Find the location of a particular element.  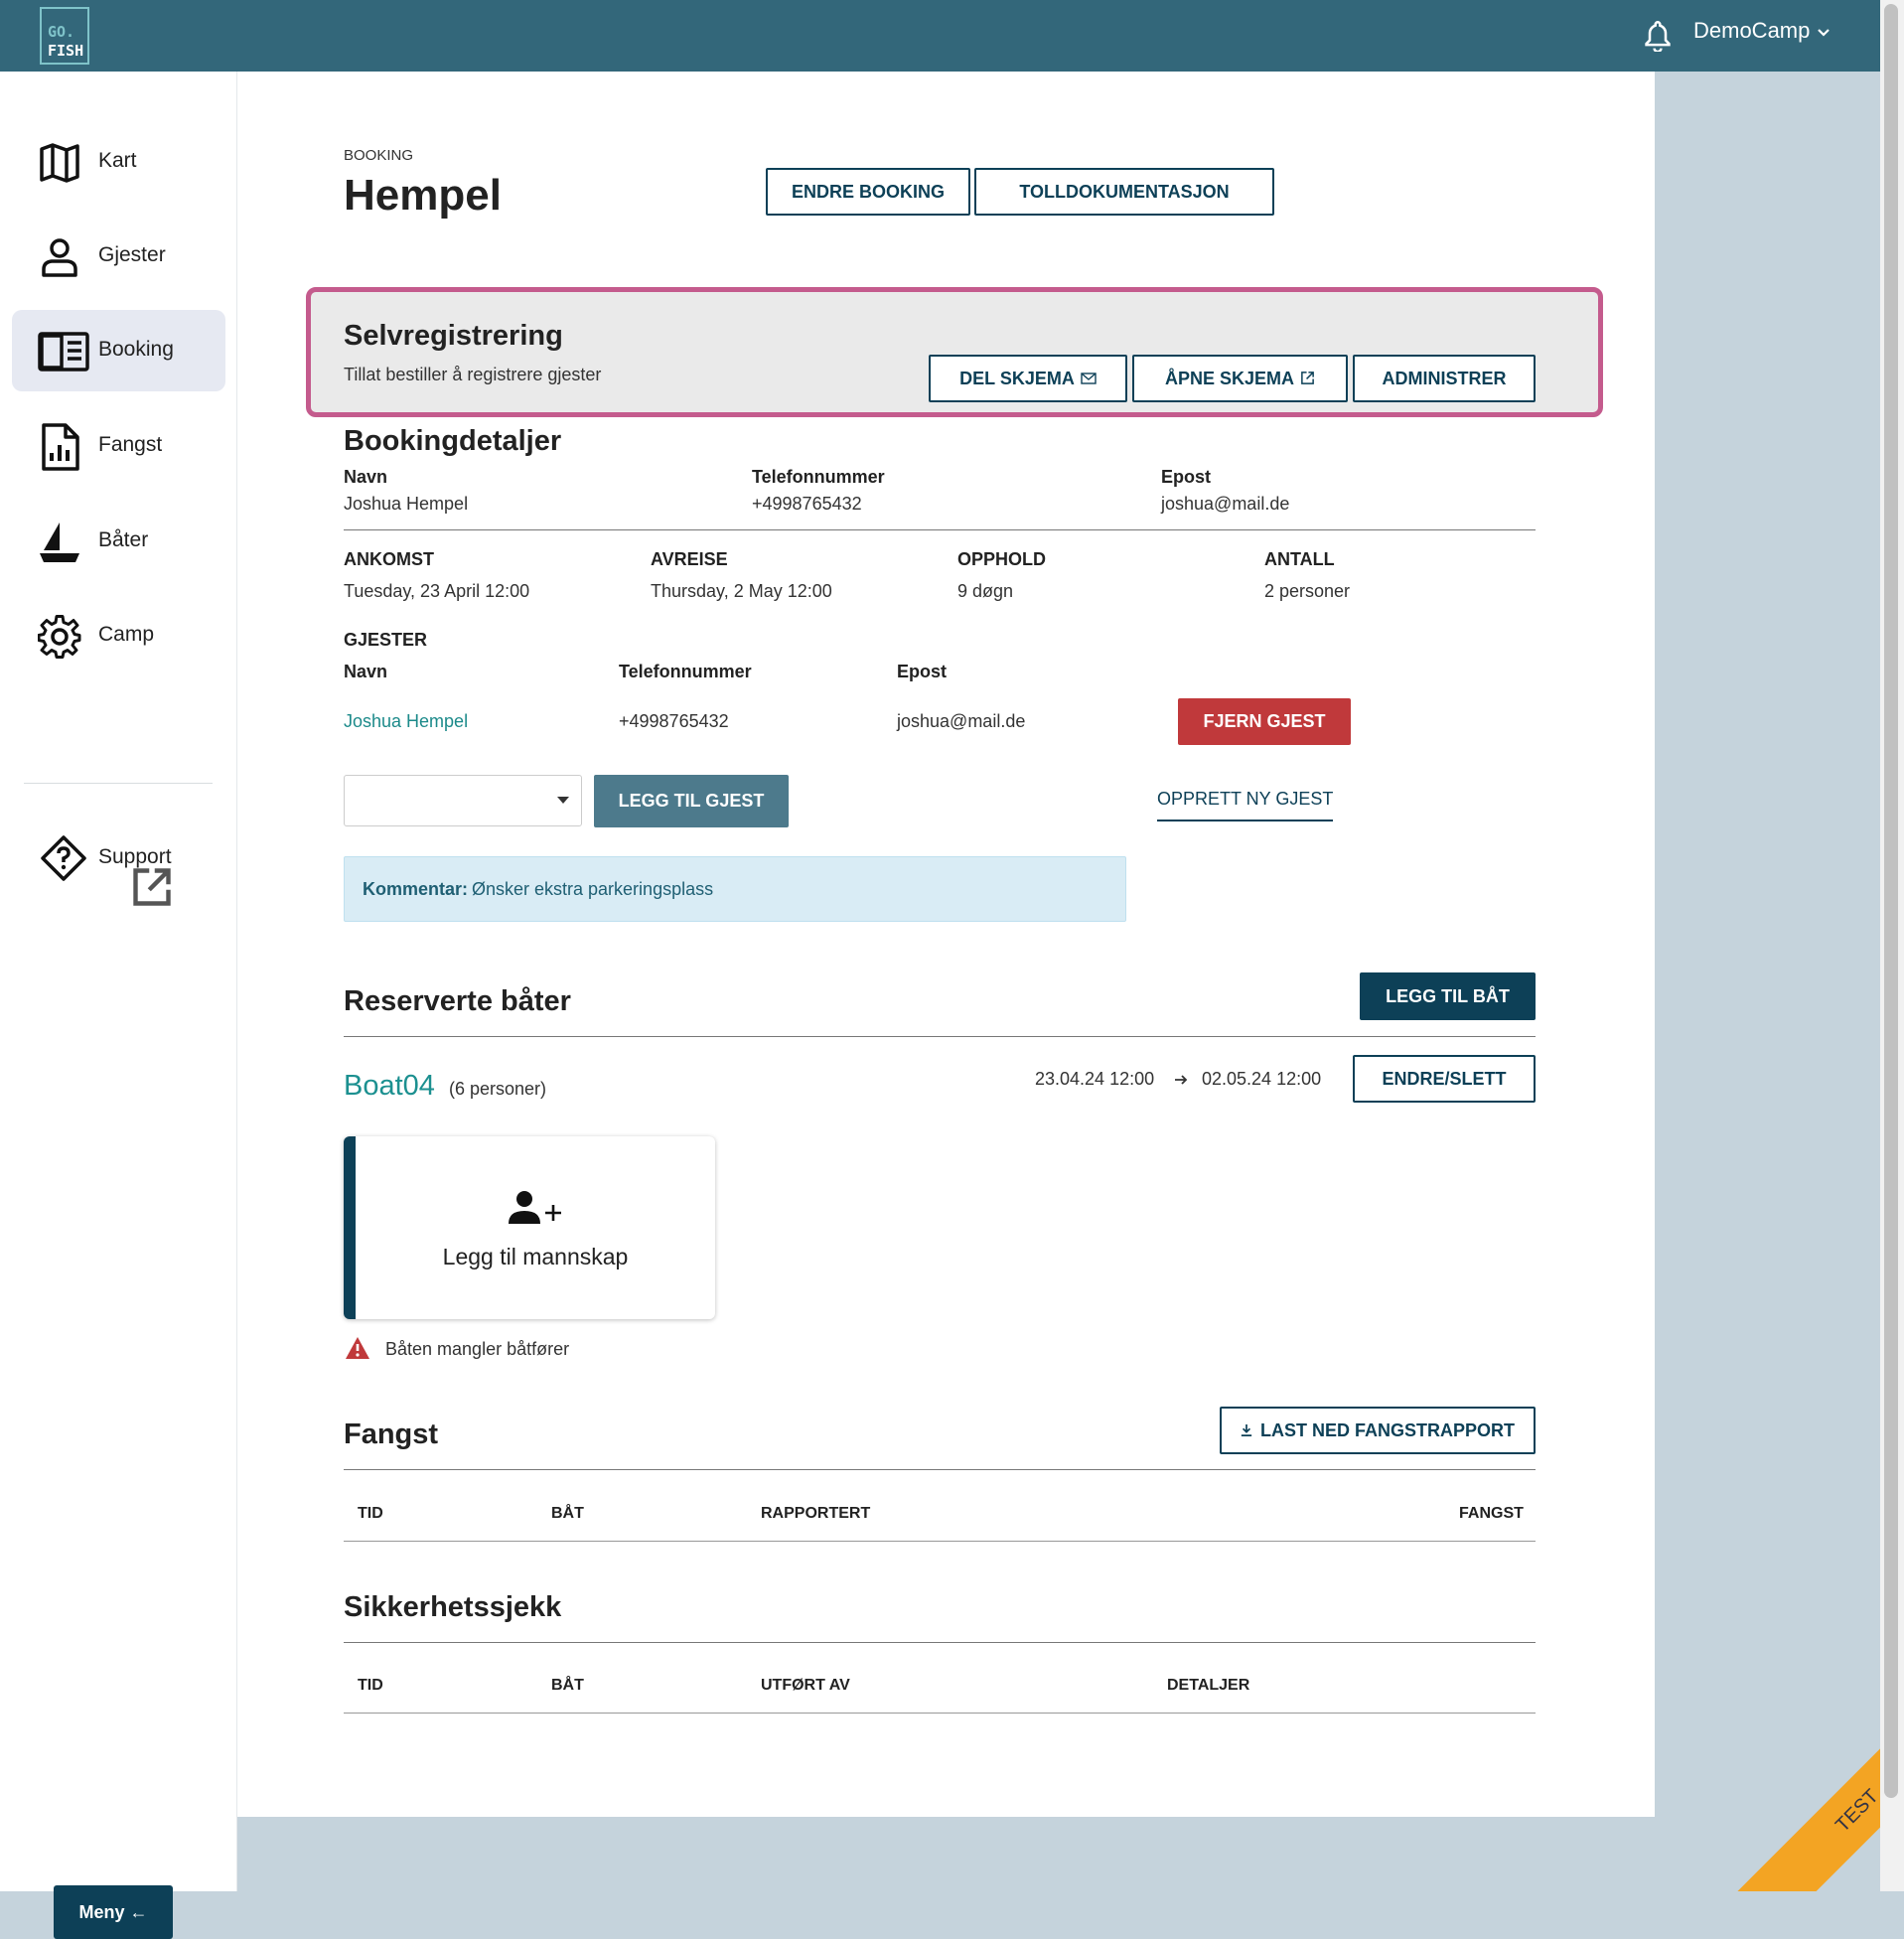

safety-col-boat: BÅT is located at coordinates (567, 1686).